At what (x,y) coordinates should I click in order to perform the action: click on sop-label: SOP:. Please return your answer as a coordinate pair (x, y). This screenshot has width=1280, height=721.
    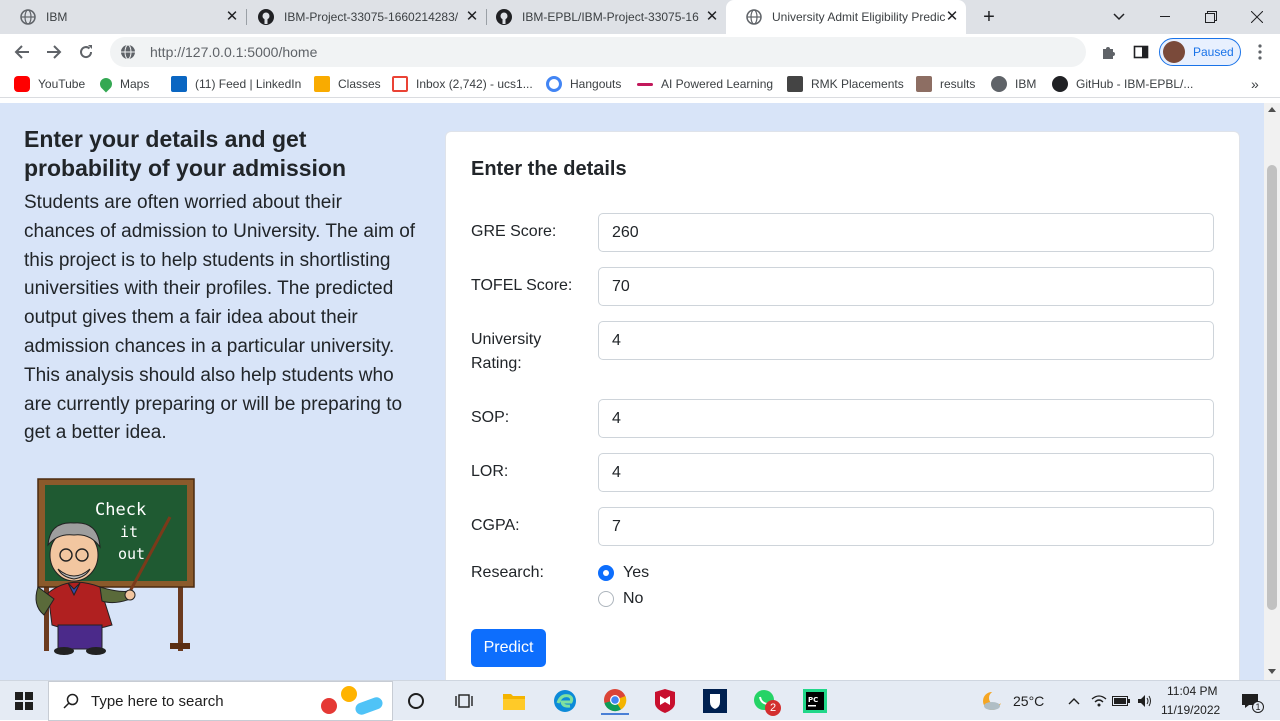
    Looking at the image, I should click on (490, 417).